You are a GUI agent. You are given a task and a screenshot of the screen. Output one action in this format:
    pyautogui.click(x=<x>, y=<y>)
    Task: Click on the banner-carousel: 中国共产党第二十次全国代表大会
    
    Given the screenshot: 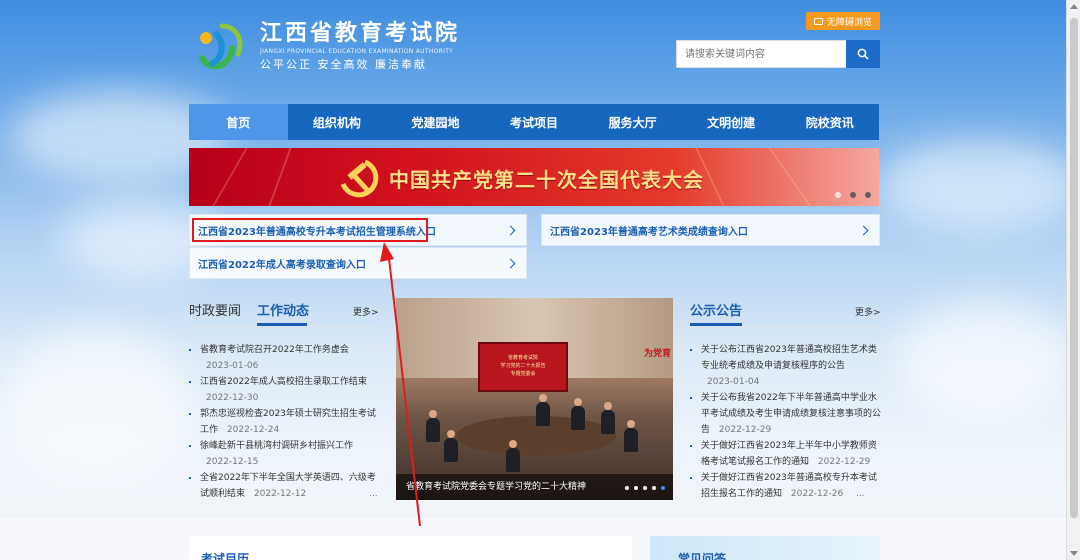 What is the action you would take?
    pyautogui.click(x=534, y=177)
    